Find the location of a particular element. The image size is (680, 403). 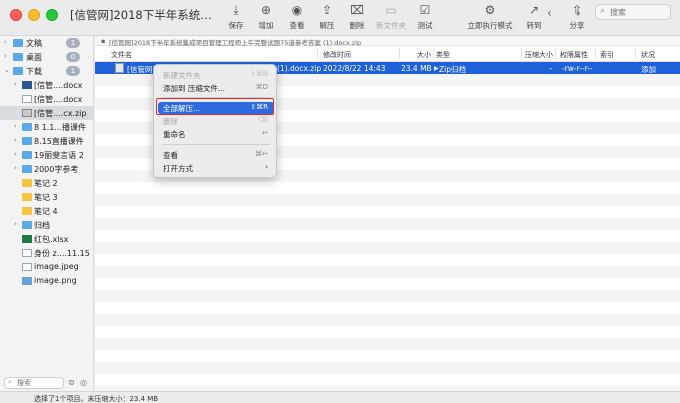

sidebar-item-note4: 笔记 4 is located at coordinates (47, 211).